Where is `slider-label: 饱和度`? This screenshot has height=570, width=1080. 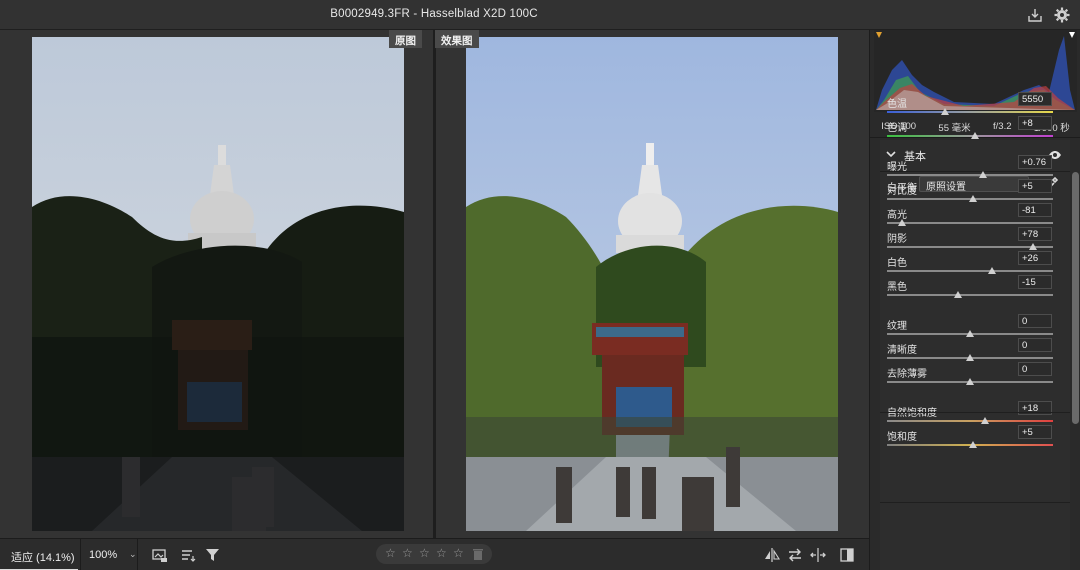
slider-label: 饱和度 is located at coordinates (902, 437).